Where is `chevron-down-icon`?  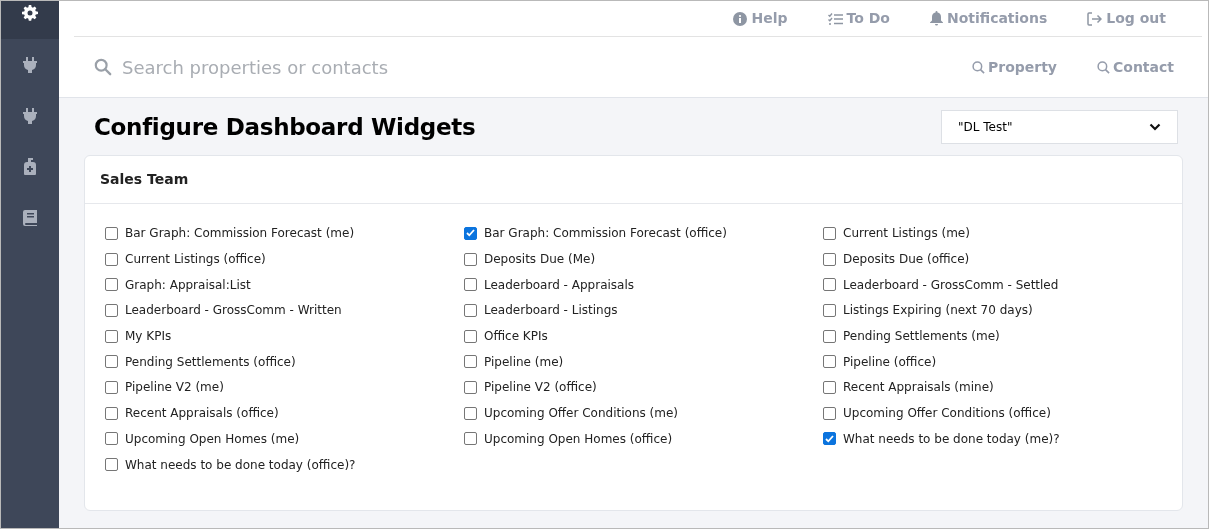 chevron-down-icon is located at coordinates (1155, 127).